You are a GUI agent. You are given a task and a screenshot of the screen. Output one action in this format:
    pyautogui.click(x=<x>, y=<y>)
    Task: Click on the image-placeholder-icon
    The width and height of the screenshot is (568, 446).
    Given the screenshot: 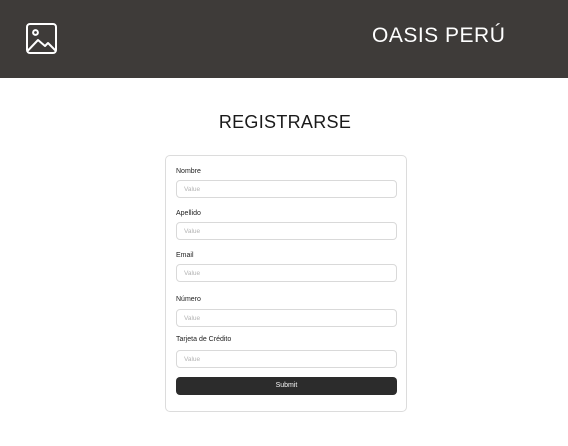 What is the action you would take?
    pyautogui.click(x=41, y=38)
    